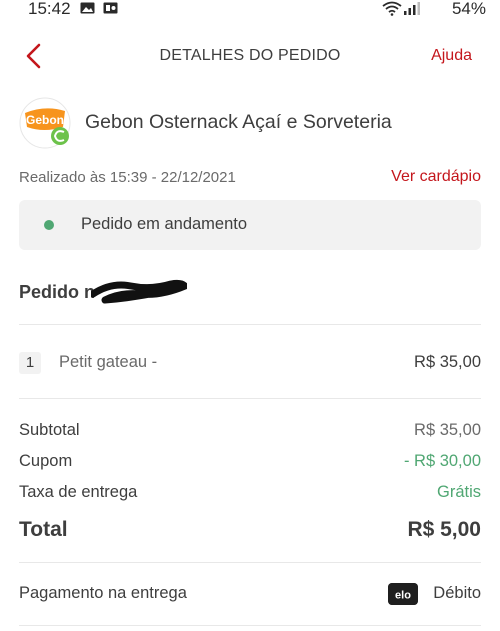 The width and height of the screenshot is (500, 631). What do you see at coordinates (30, 363) in the screenshot?
I see `item-quantity: 1` at bounding box center [30, 363].